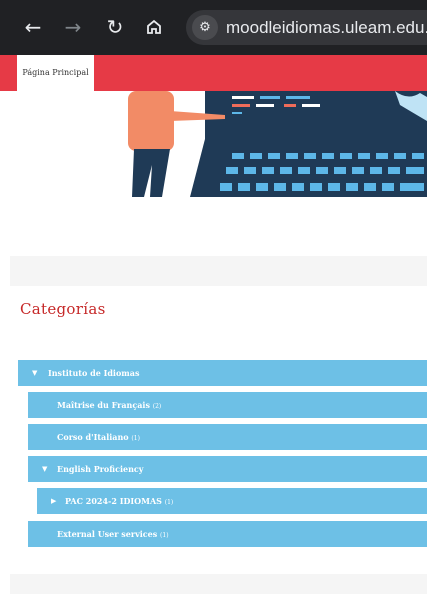 The image size is (427, 594). What do you see at coordinates (63, 309) in the screenshot?
I see `categories-heading: Categorías` at bounding box center [63, 309].